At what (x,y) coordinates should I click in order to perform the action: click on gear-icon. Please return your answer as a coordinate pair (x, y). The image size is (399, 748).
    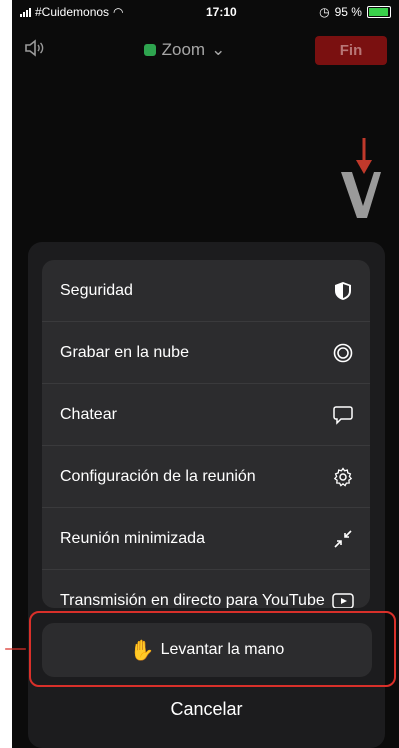
    Looking at the image, I should click on (343, 477).